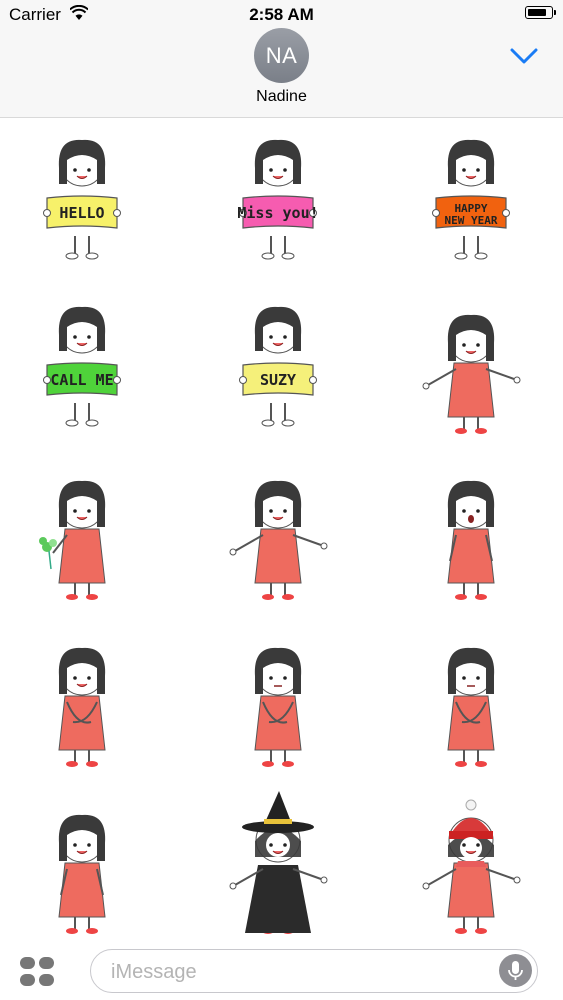  Describe the element at coordinates (277, 213) in the screenshot. I see `sticker-sign-text: Miss you!` at that location.